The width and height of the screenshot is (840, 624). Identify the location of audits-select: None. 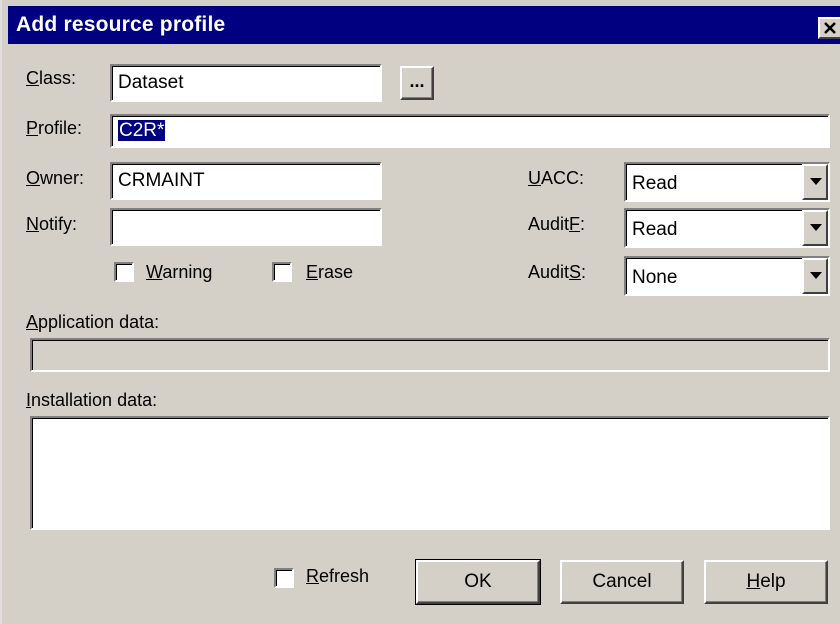
(727, 276).